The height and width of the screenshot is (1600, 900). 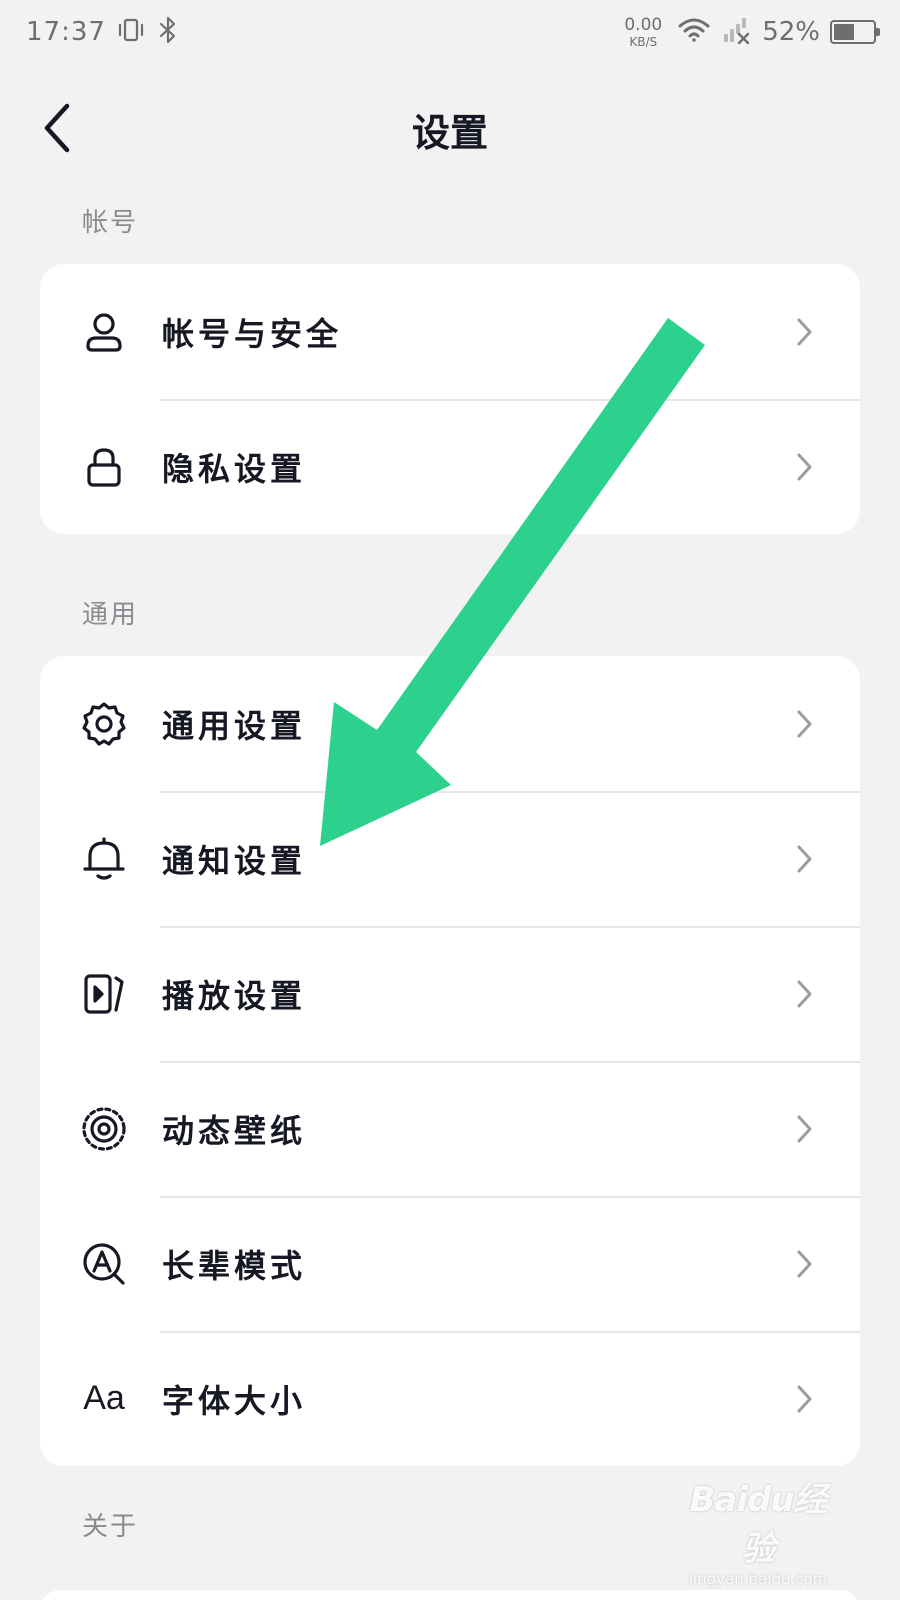 I want to click on watermark-logo: Baidu经验, so click(x=758, y=1524).